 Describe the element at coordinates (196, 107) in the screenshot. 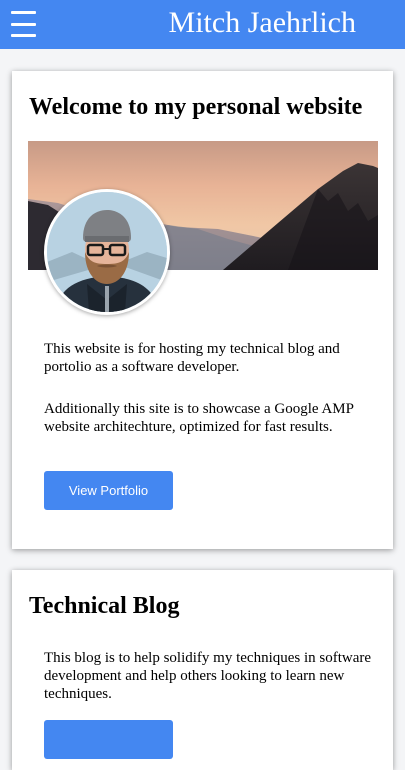

I see `welcome-heading: Welcome to my personal website` at that location.